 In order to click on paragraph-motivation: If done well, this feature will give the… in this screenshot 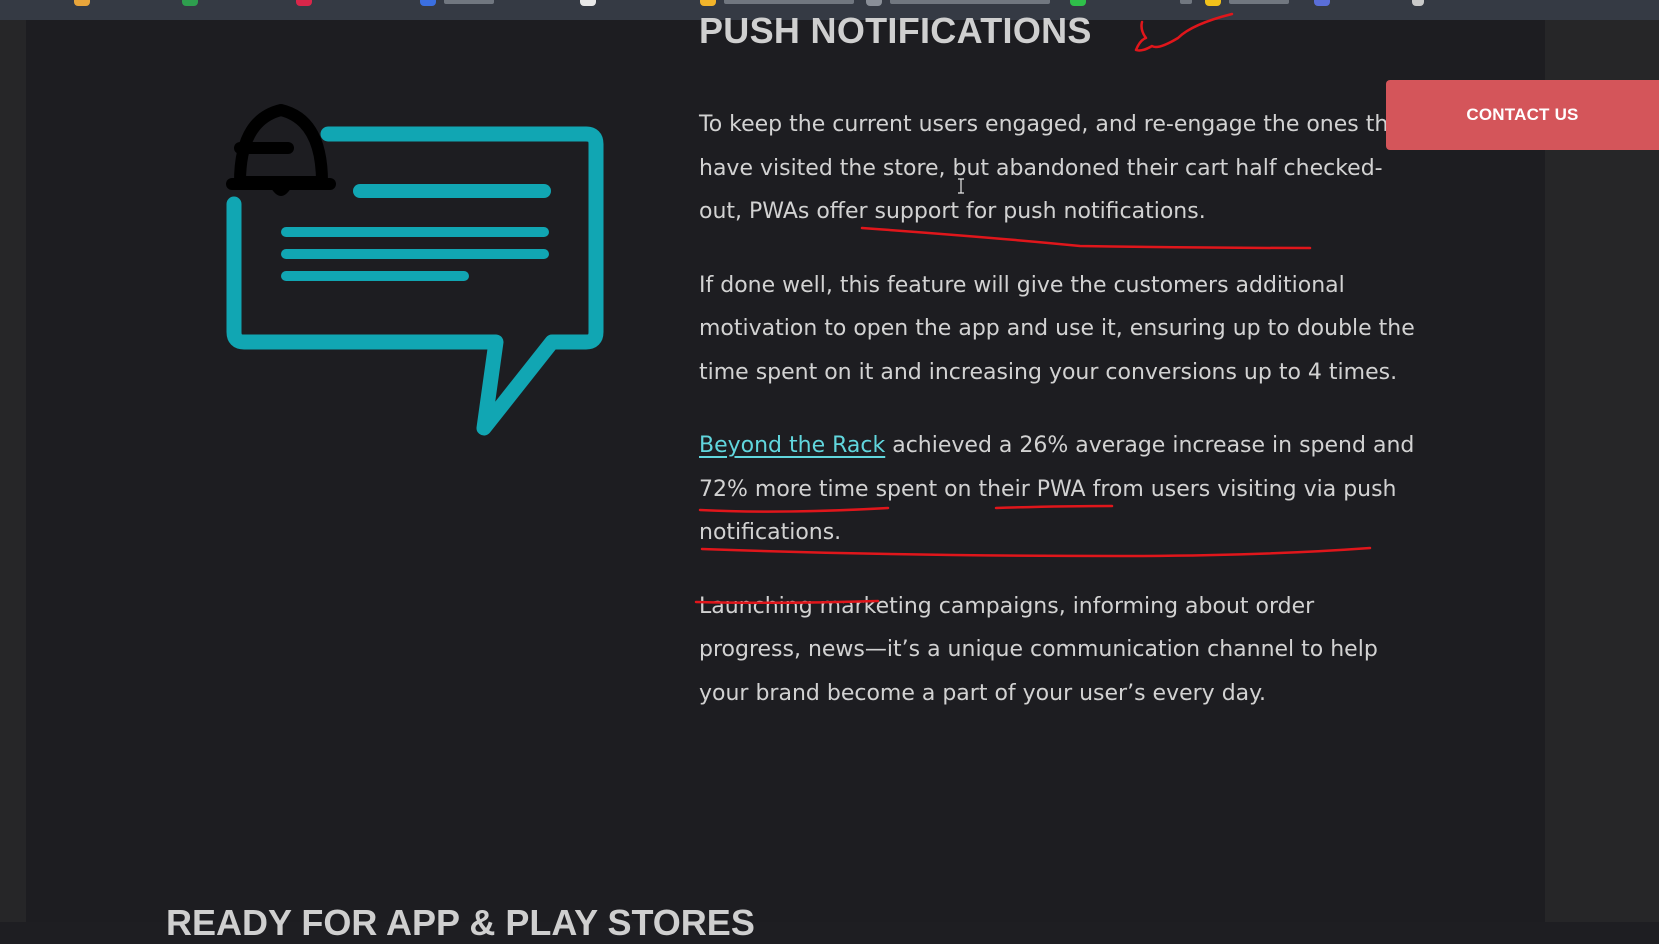, I will do `click(1057, 328)`.